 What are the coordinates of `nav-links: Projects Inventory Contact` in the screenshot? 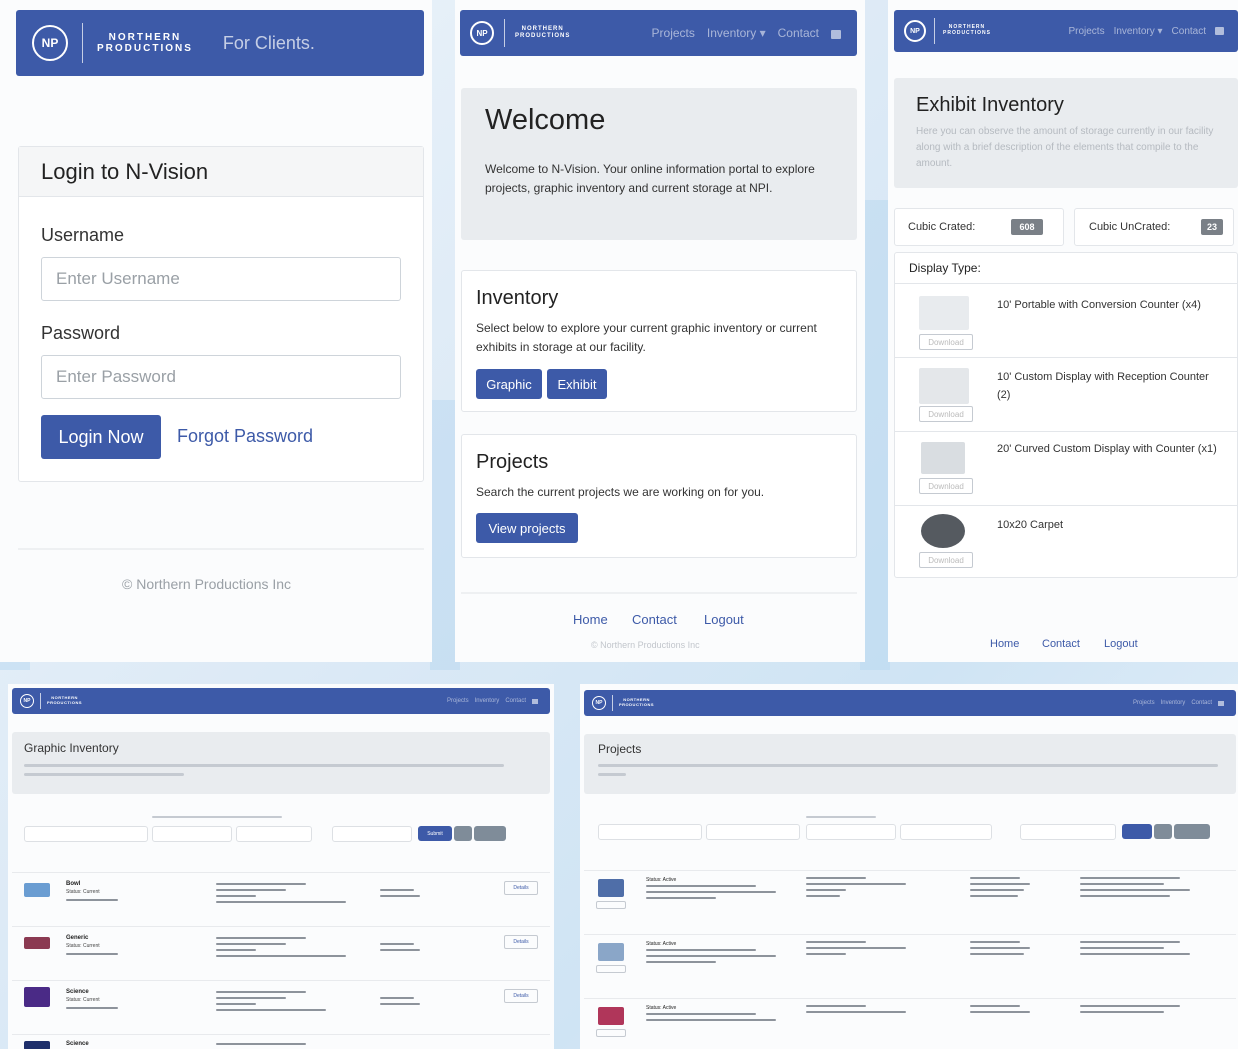 It's located at (1178, 703).